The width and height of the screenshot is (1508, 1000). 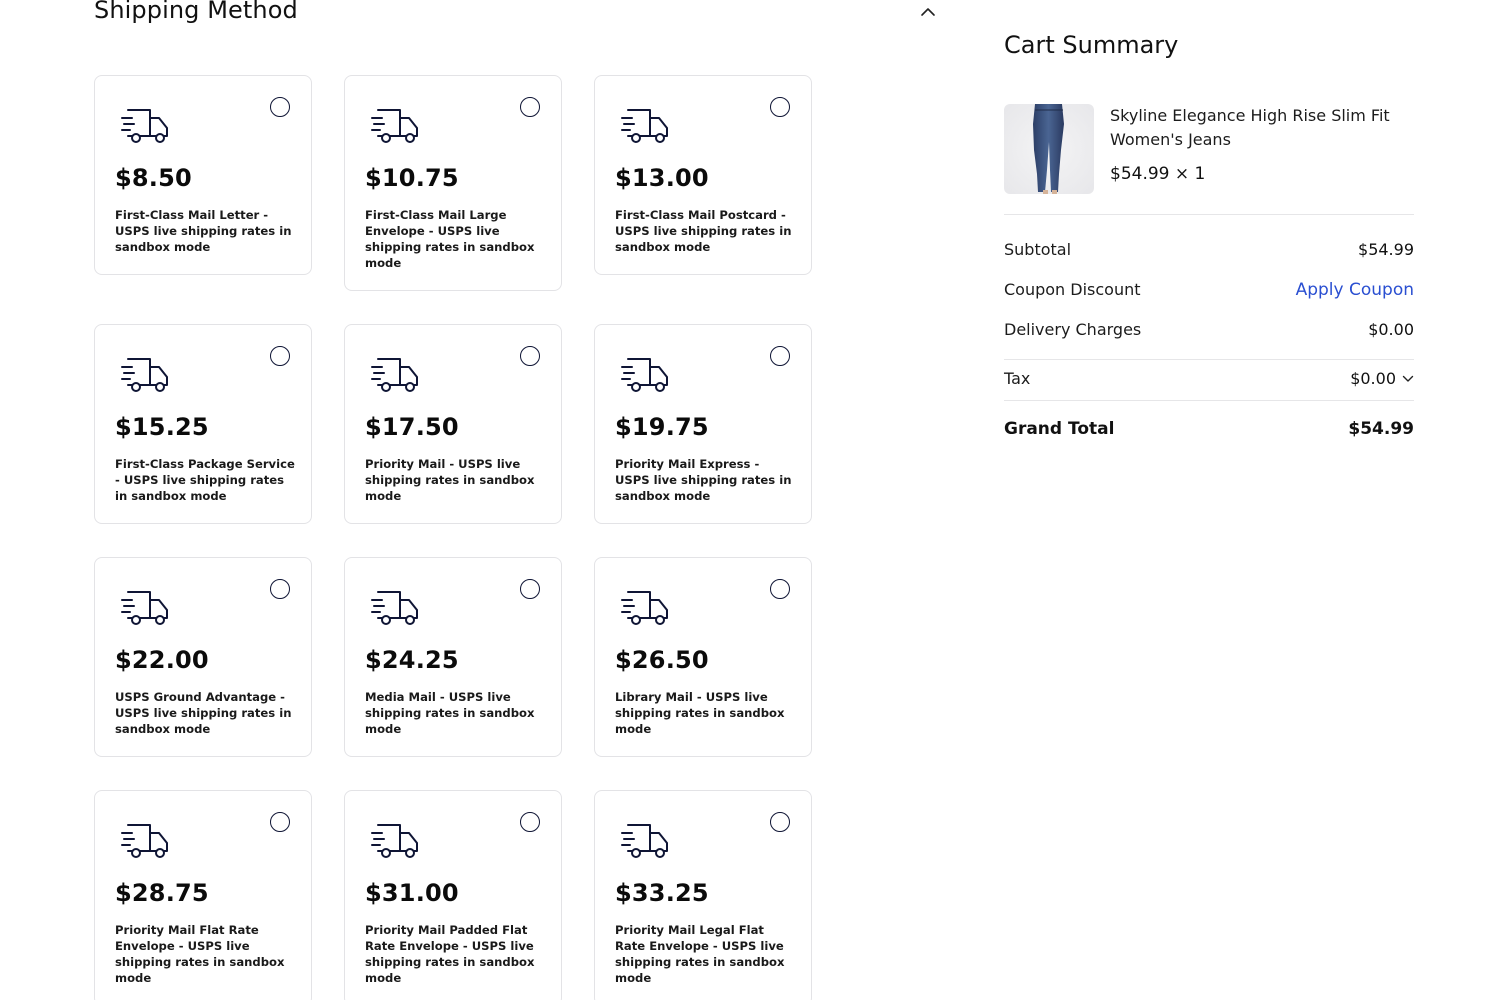 I want to click on tax-toggle: $0.00, so click(x=1382, y=378).